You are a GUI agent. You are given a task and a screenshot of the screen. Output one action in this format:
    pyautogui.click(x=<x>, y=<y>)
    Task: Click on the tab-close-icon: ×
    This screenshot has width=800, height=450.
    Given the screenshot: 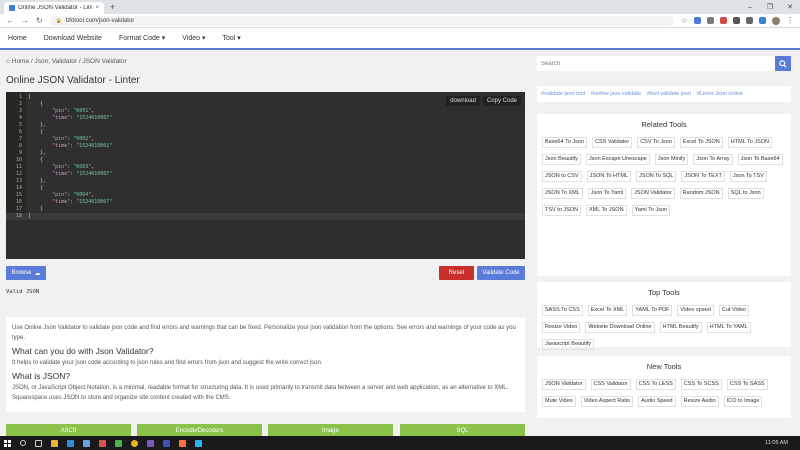 What is the action you would take?
    pyautogui.click(x=97, y=8)
    